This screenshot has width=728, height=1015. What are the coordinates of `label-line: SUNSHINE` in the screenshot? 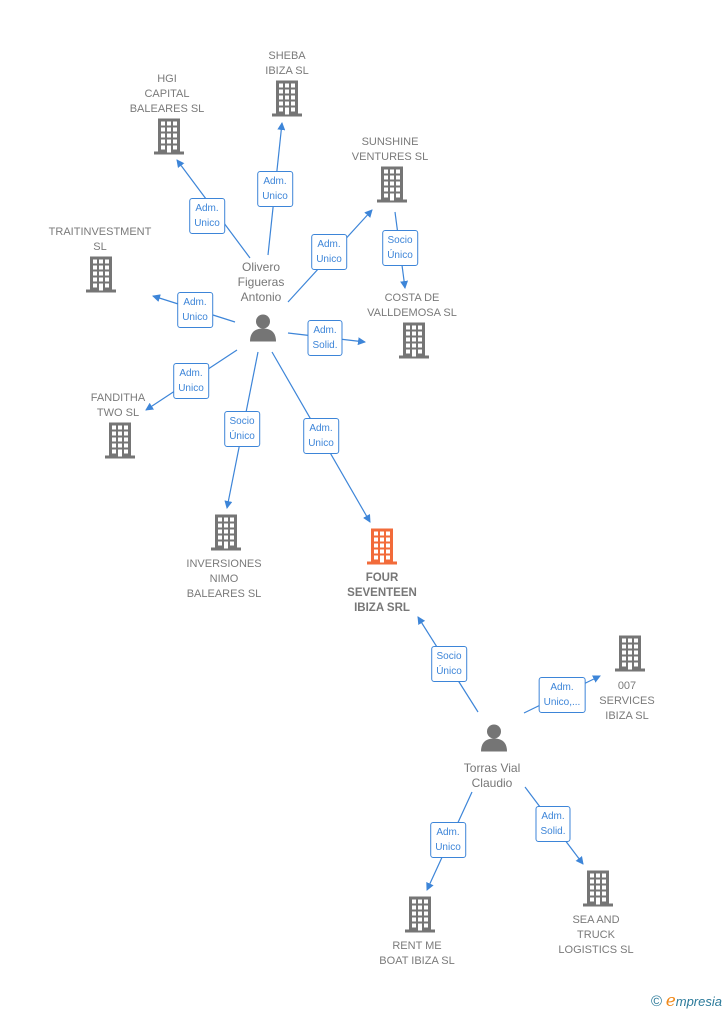 It's located at (390, 142).